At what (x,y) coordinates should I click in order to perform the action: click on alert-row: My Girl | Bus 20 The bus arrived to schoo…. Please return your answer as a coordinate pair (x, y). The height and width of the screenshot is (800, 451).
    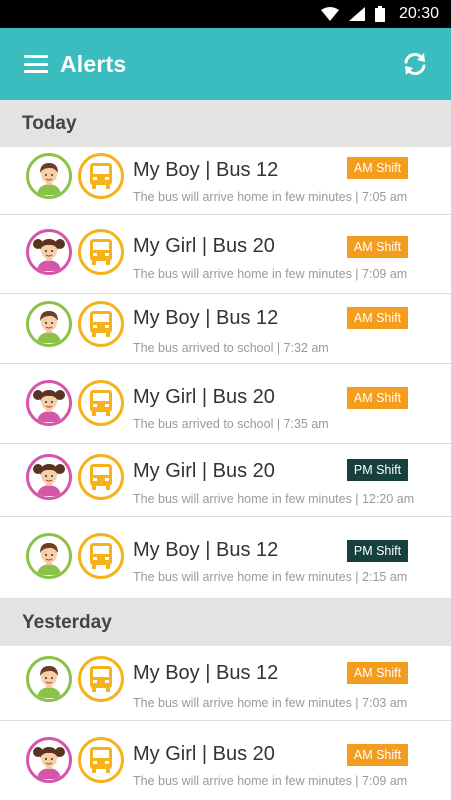
    Looking at the image, I should click on (225, 404).